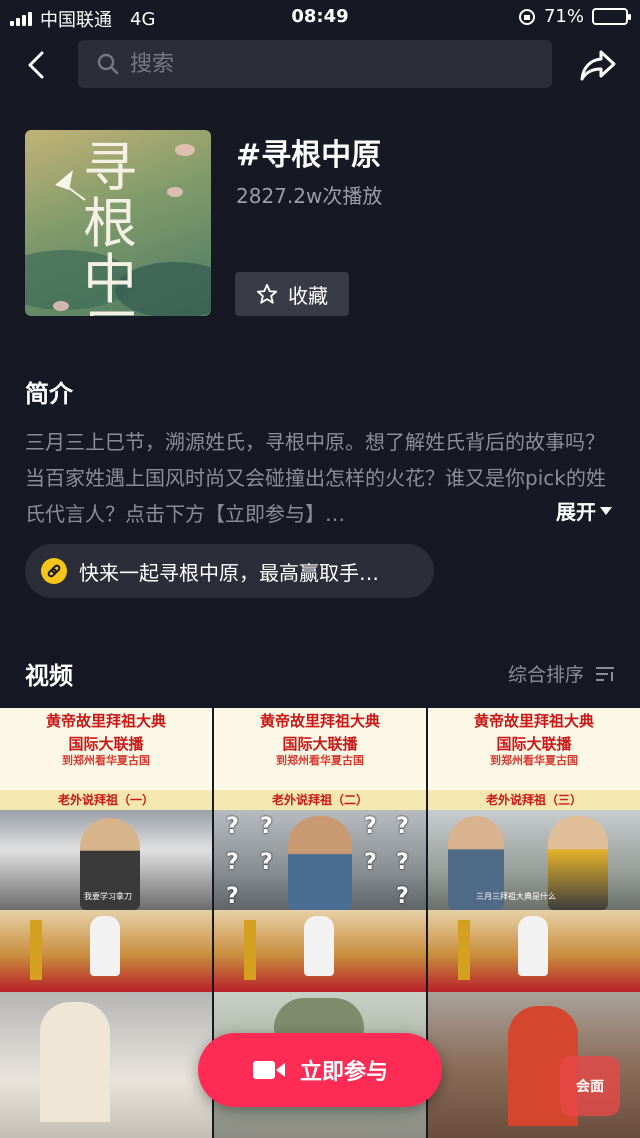  Describe the element at coordinates (54, 571) in the screenshot. I see `link-icon` at that location.